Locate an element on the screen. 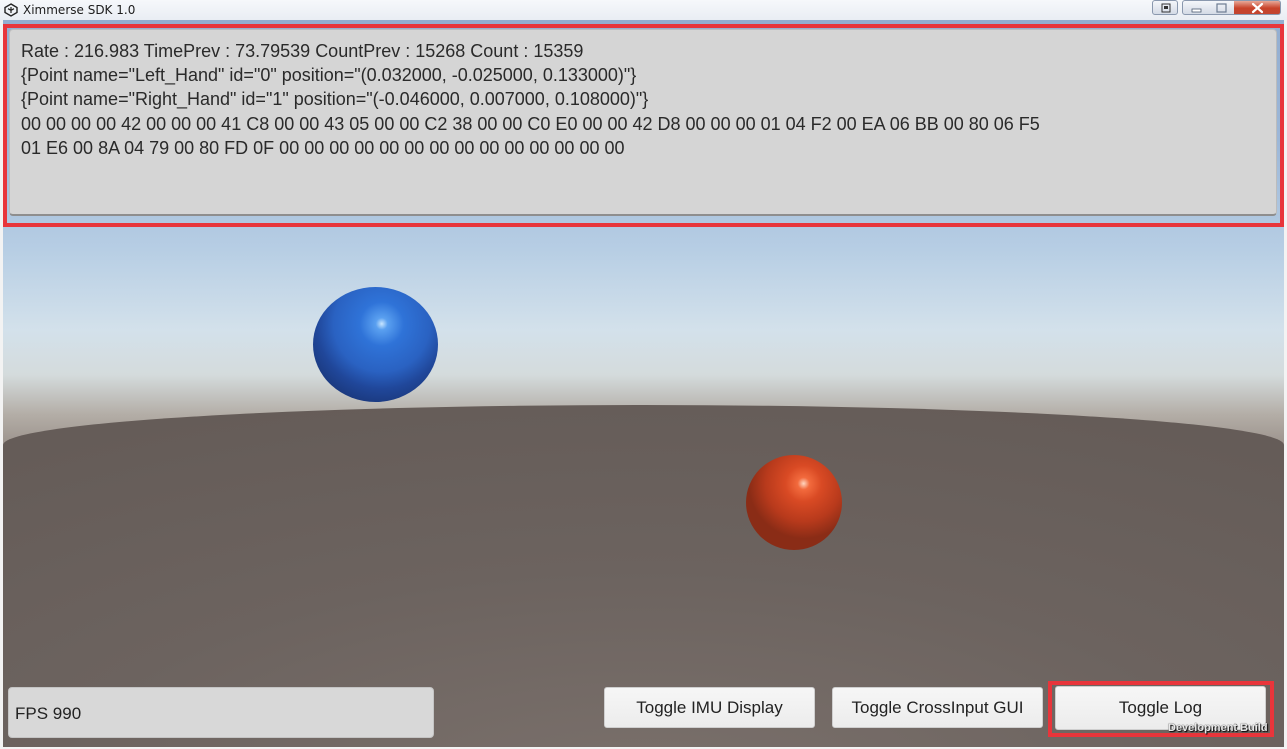 The width and height of the screenshot is (1287, 749). window-titlebar: Ximmerse SDK 1.0 is located at coordinates (643, 10).